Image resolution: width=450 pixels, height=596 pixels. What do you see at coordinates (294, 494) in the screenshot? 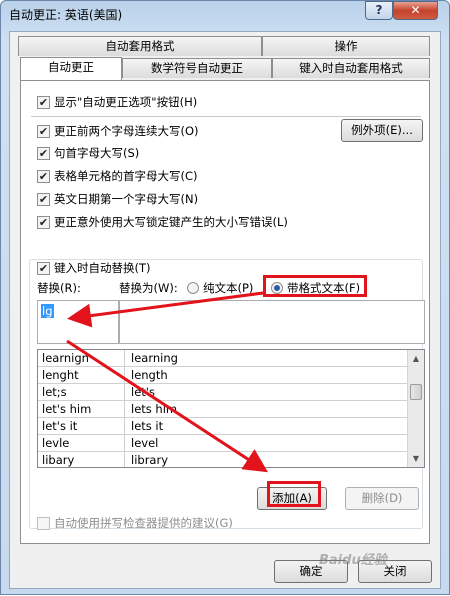
I see `add-button-highlight` at bounding box center [294, 494].